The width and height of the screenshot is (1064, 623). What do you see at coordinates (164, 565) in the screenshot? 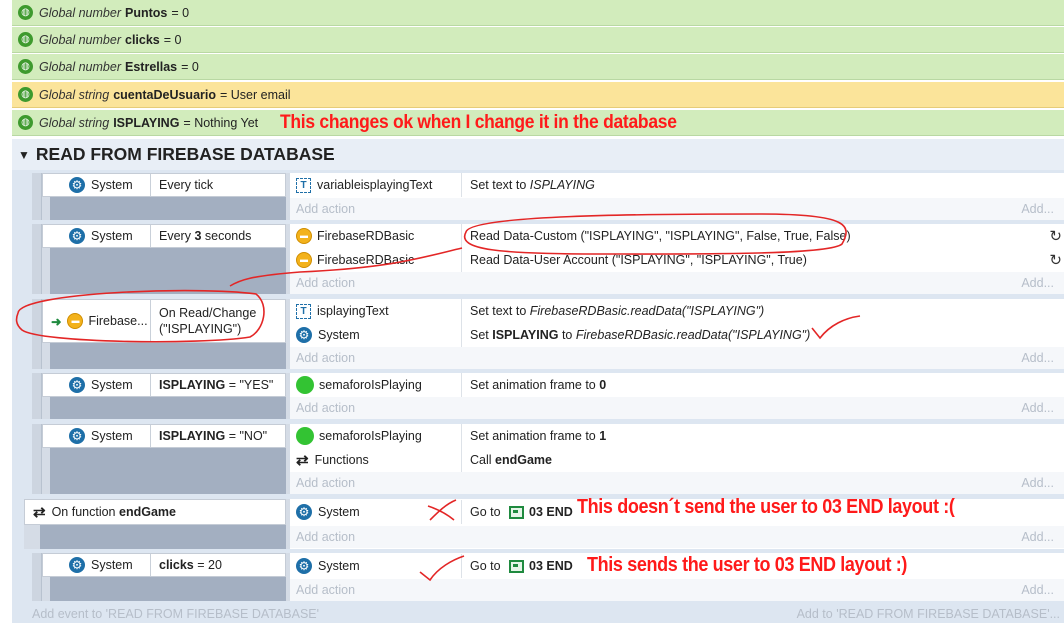
I see `condition: ⚙ System clicks = 20` at bounding box center [164, 565].